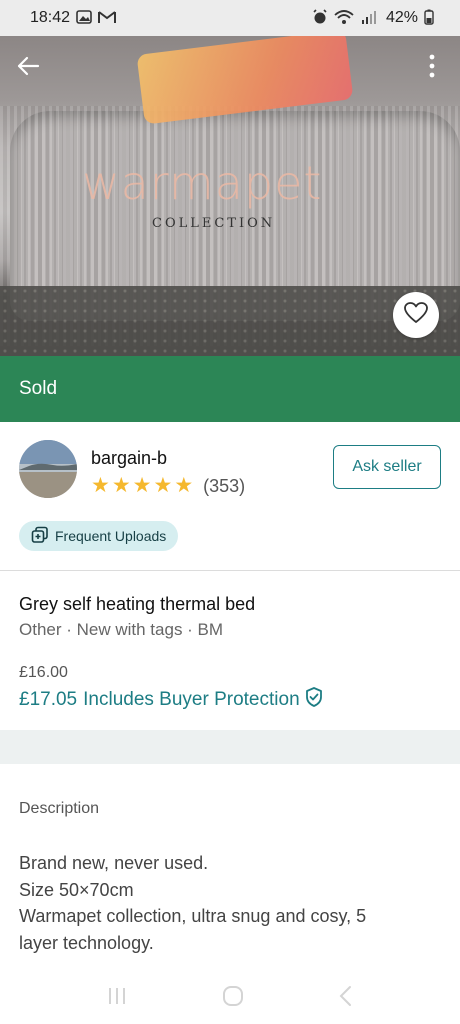 This screenshot has height=1024, width=460. What do you see at coordinates (59, 808) in the screenshot?
I see `description-heading: Description` at bounding box center [59, 808].